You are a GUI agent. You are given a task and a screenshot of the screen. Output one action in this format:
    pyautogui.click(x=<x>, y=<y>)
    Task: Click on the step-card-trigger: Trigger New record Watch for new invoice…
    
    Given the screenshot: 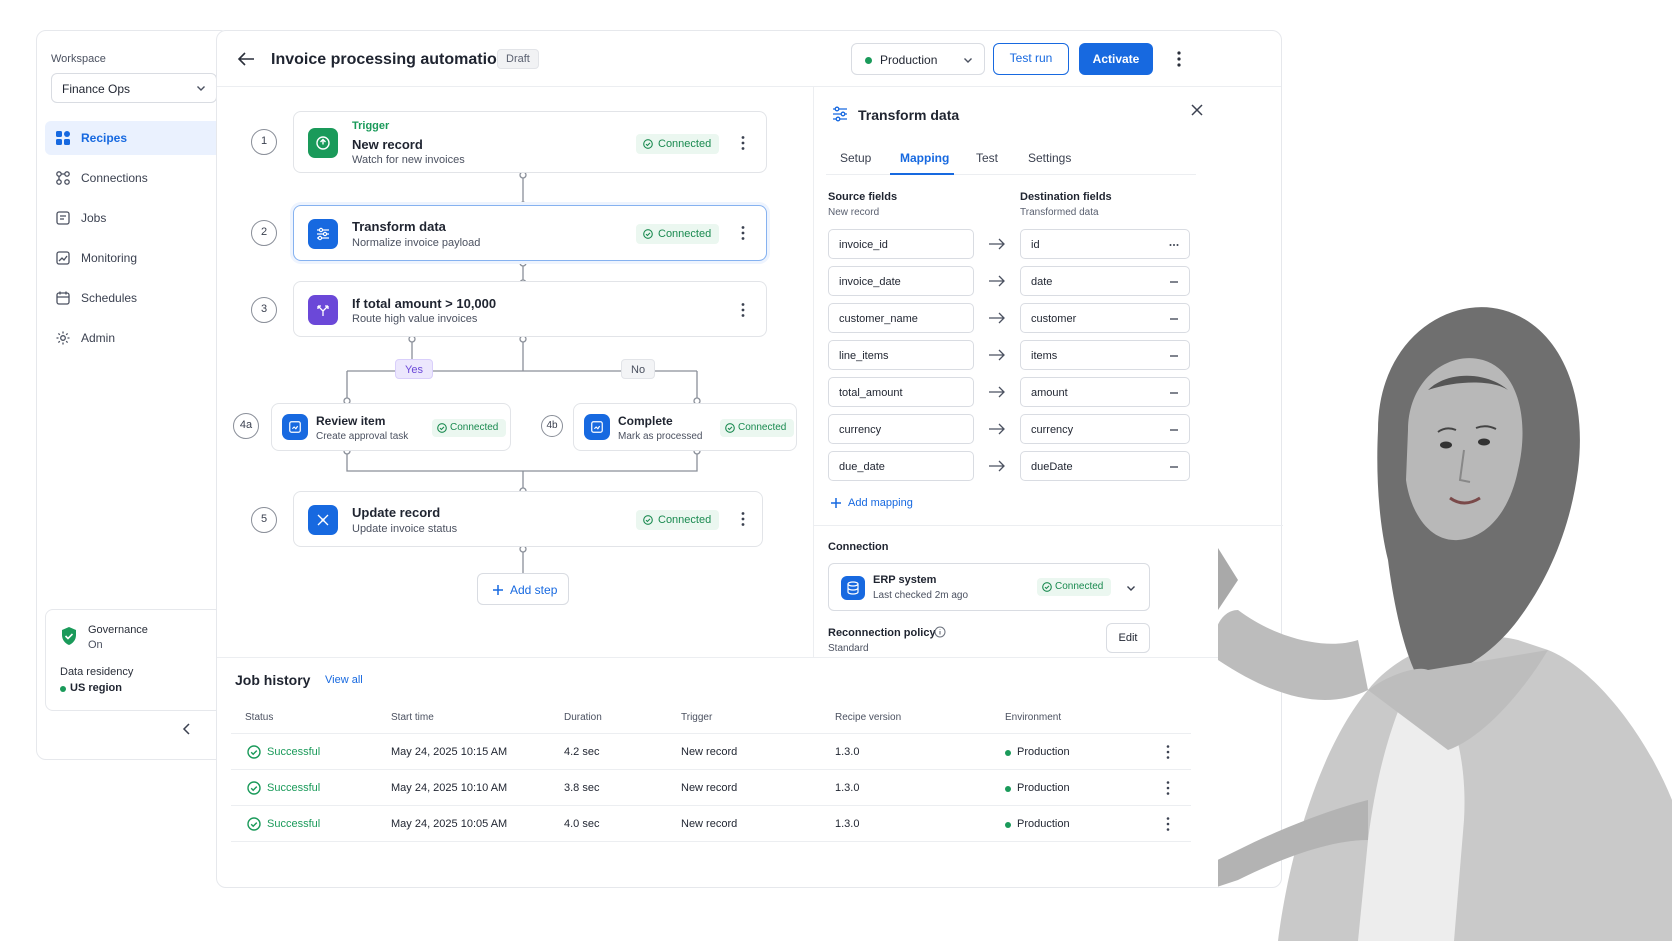 What is the action you would take?
    pyautogui.click(x=530, y=142)
    